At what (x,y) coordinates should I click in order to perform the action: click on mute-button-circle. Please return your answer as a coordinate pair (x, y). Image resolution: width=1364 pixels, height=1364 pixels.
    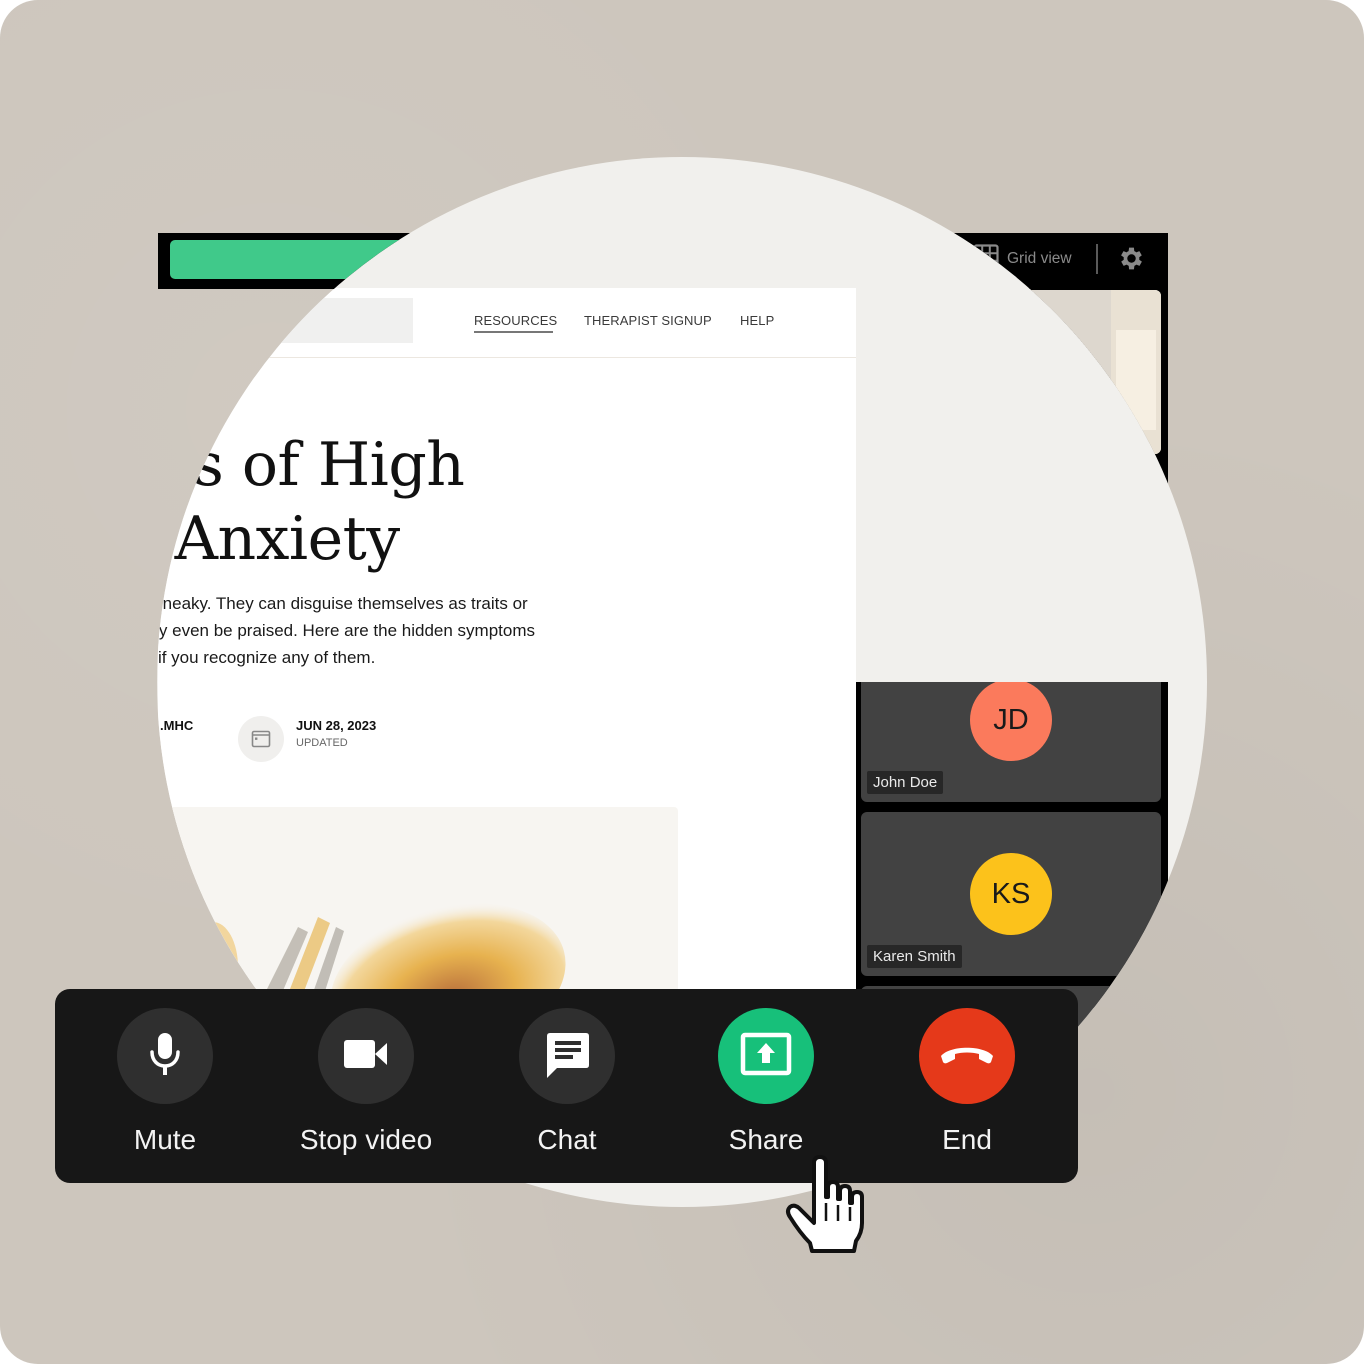
    Looking at the image, I should click on (165, 1056).